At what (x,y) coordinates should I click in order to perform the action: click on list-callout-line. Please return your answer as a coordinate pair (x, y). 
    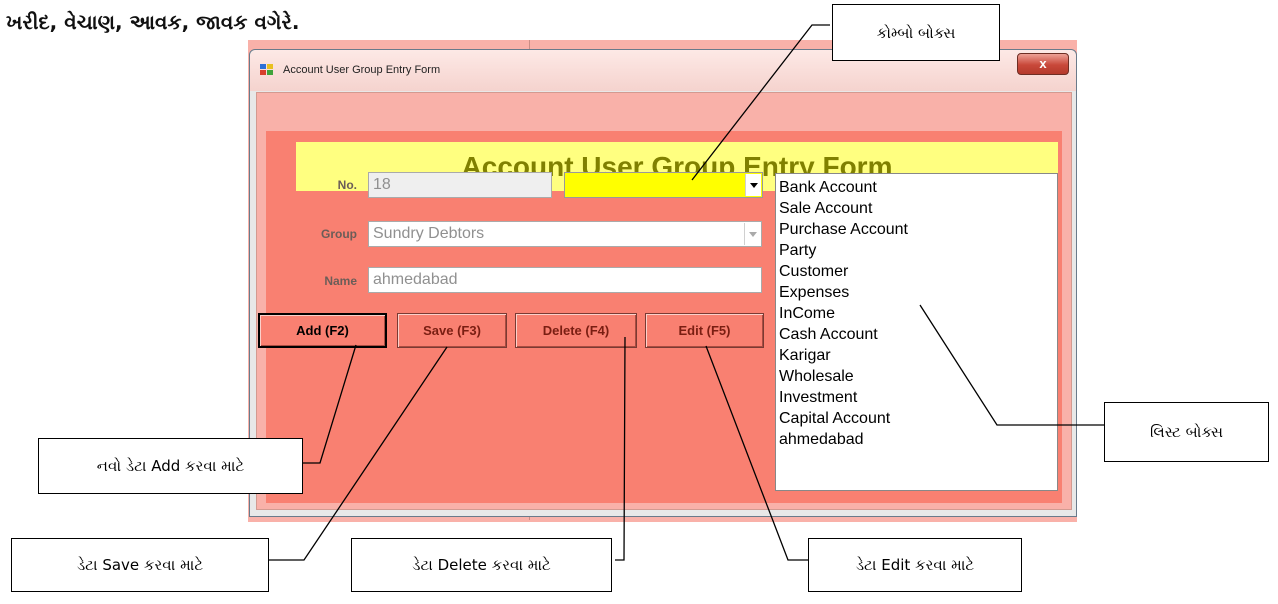
    Looking at the image, I should click on (1013, 365).